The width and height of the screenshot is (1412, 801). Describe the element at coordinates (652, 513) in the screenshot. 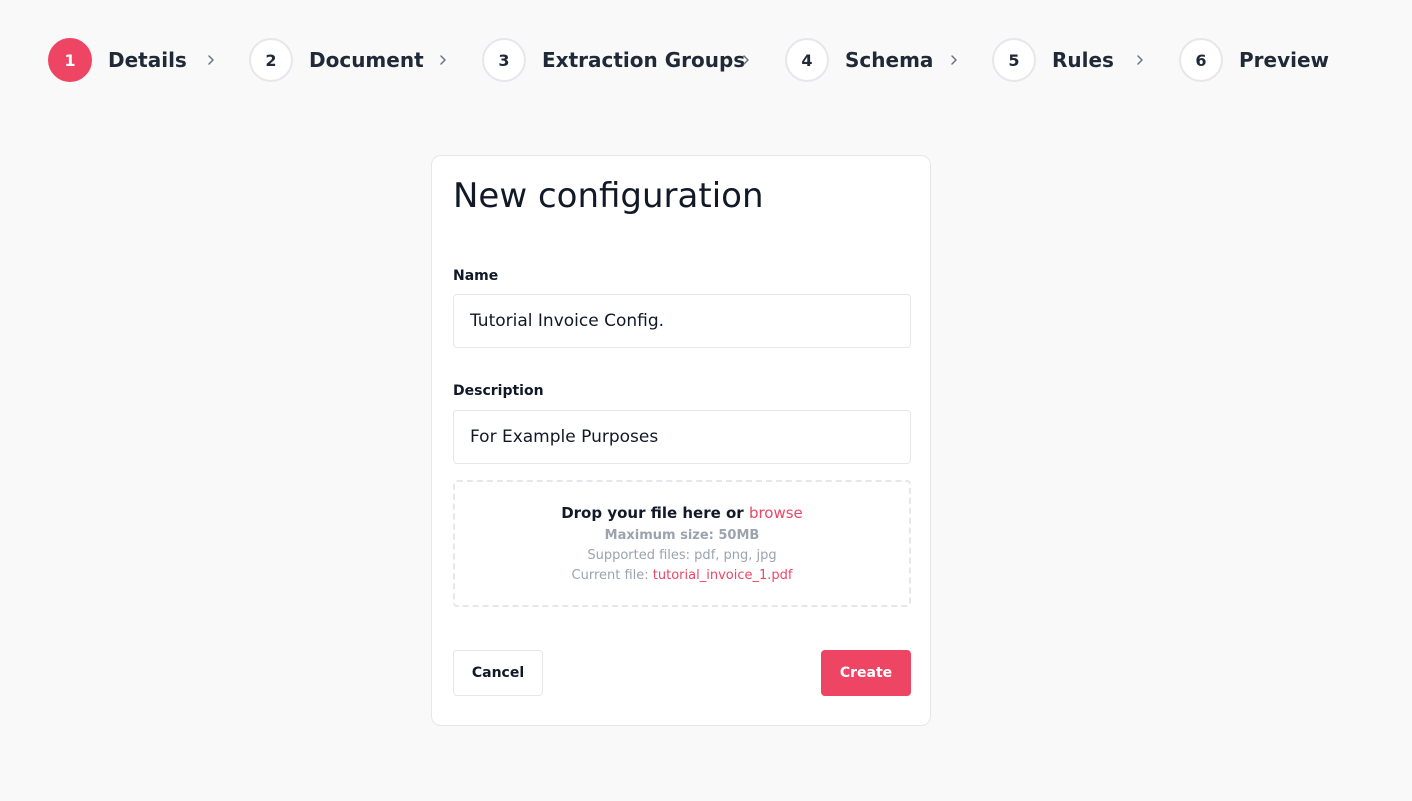

I see `dropzone-prompt-text: Drop your file here or` at that location.